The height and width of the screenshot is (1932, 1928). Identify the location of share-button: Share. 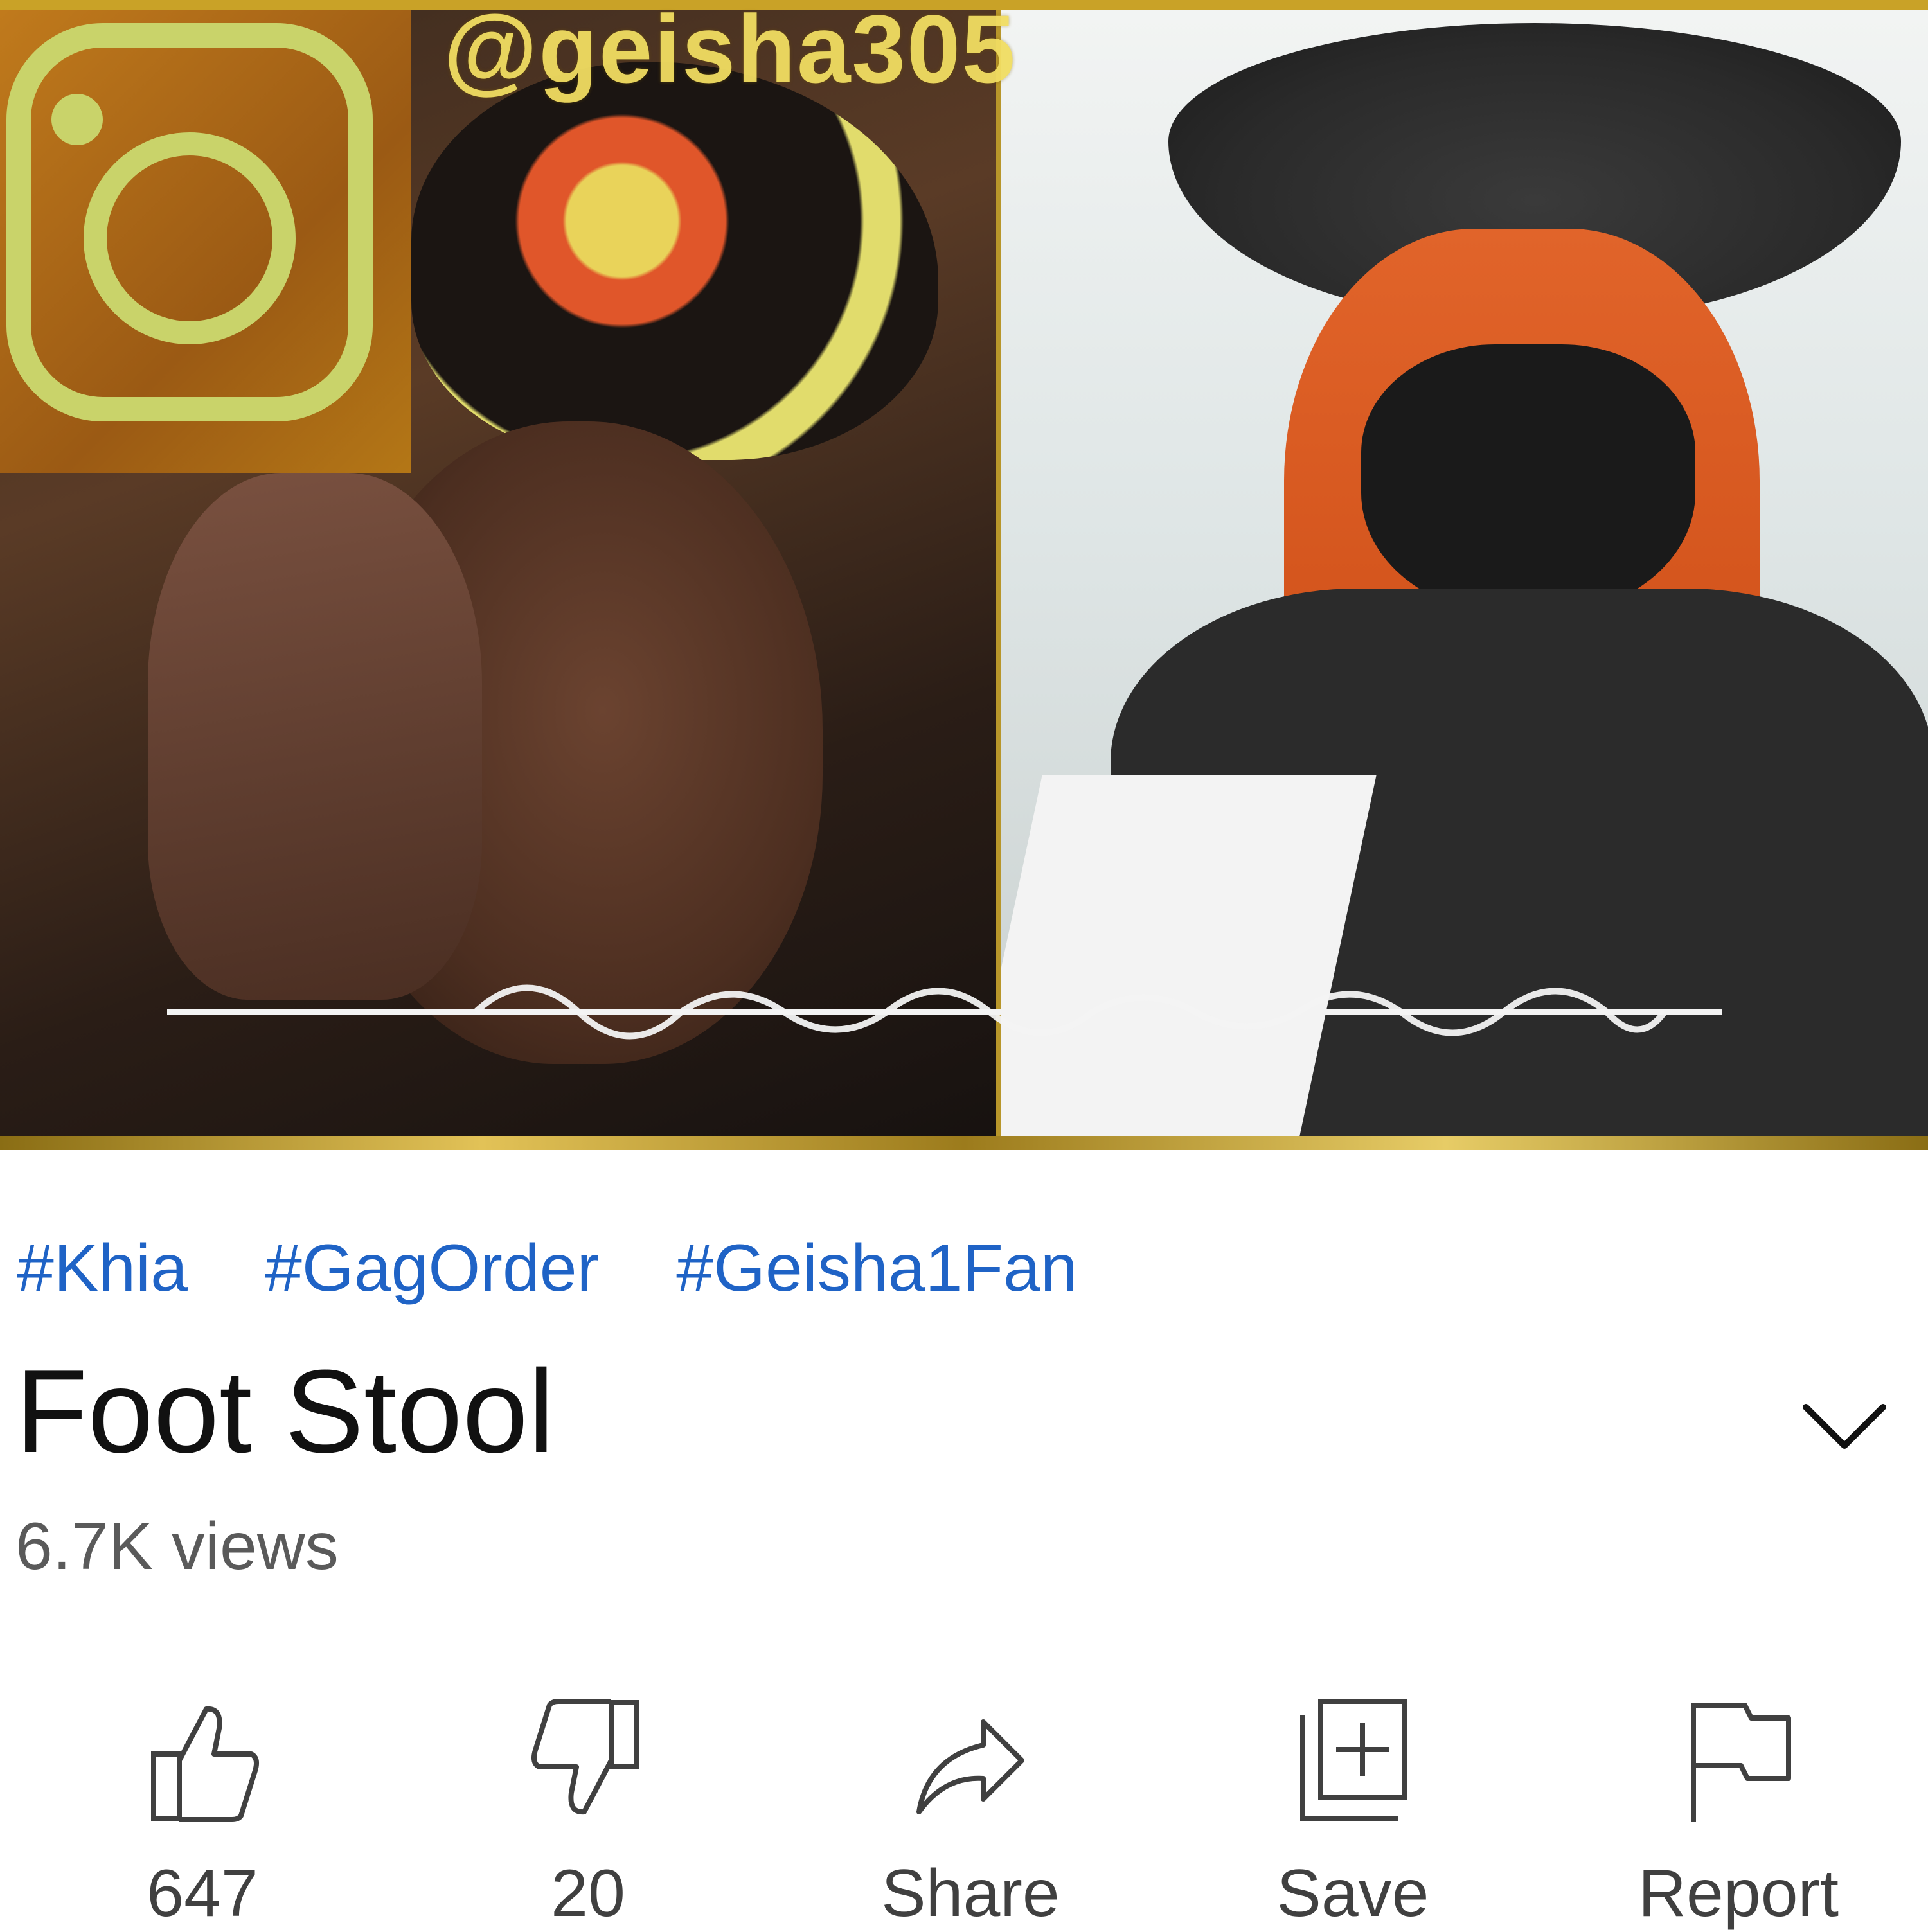
(971, 1807).